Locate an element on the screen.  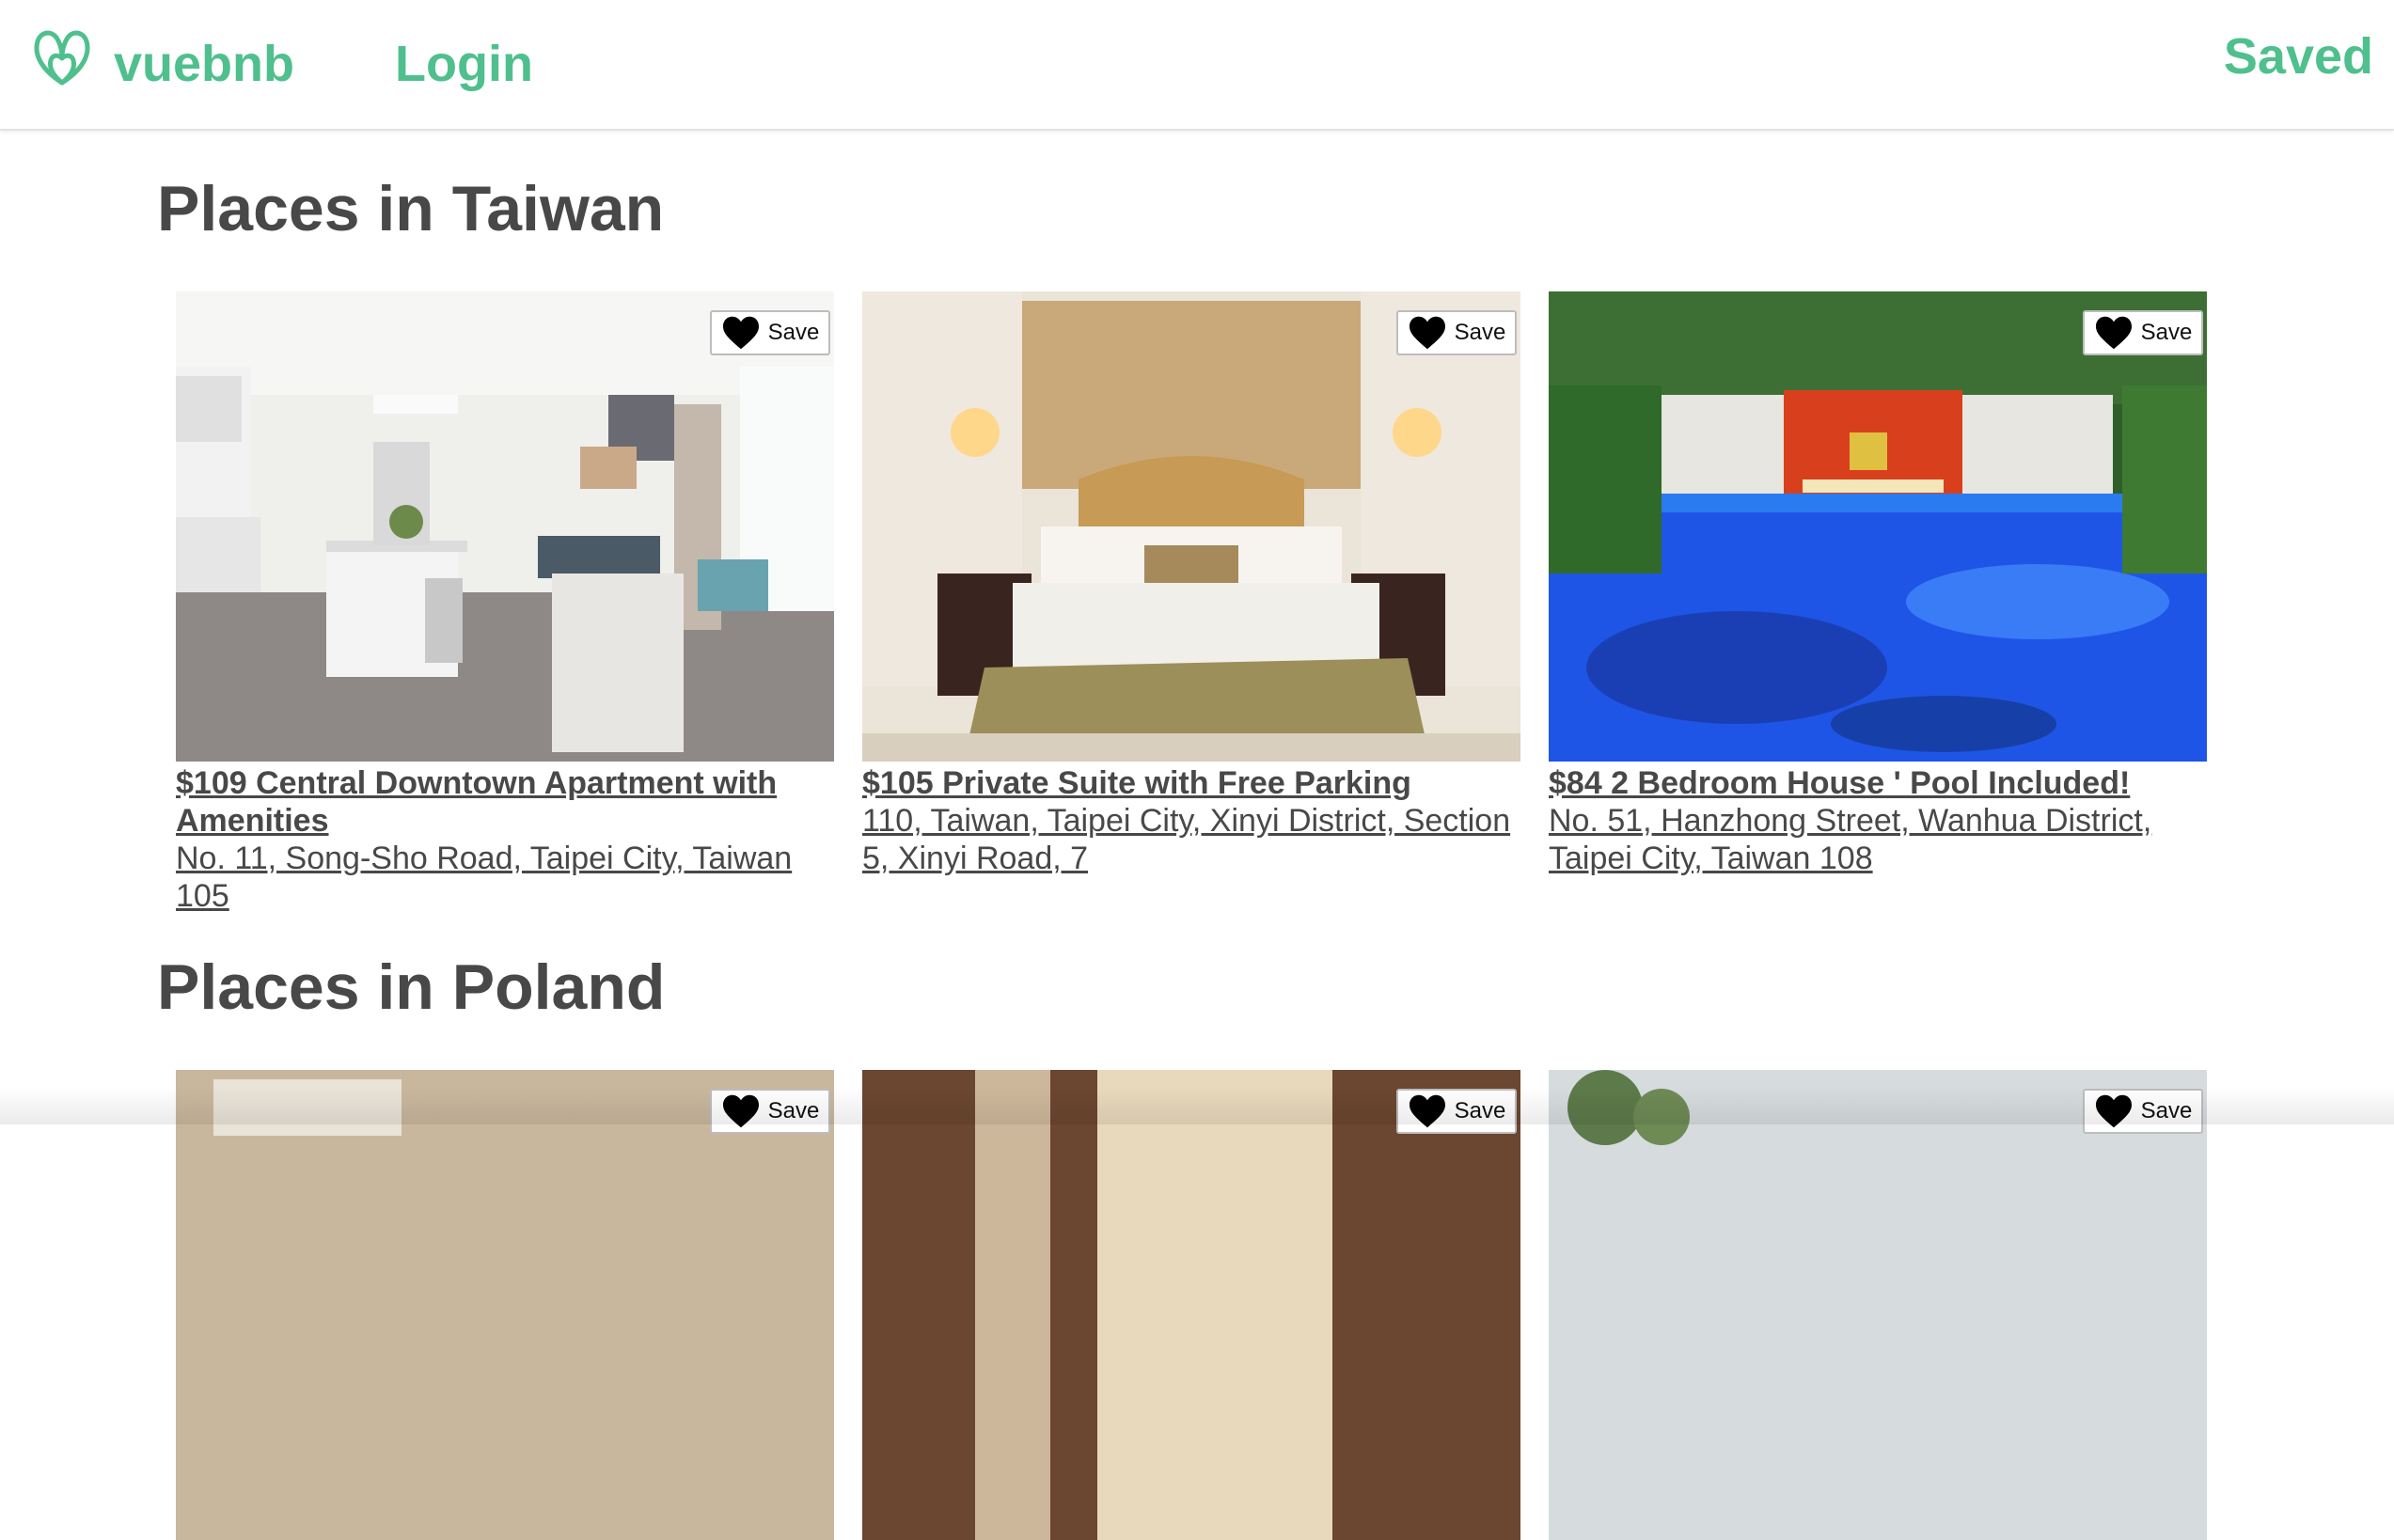
brand-link: vuebnb is located at coordinates (204, 64).